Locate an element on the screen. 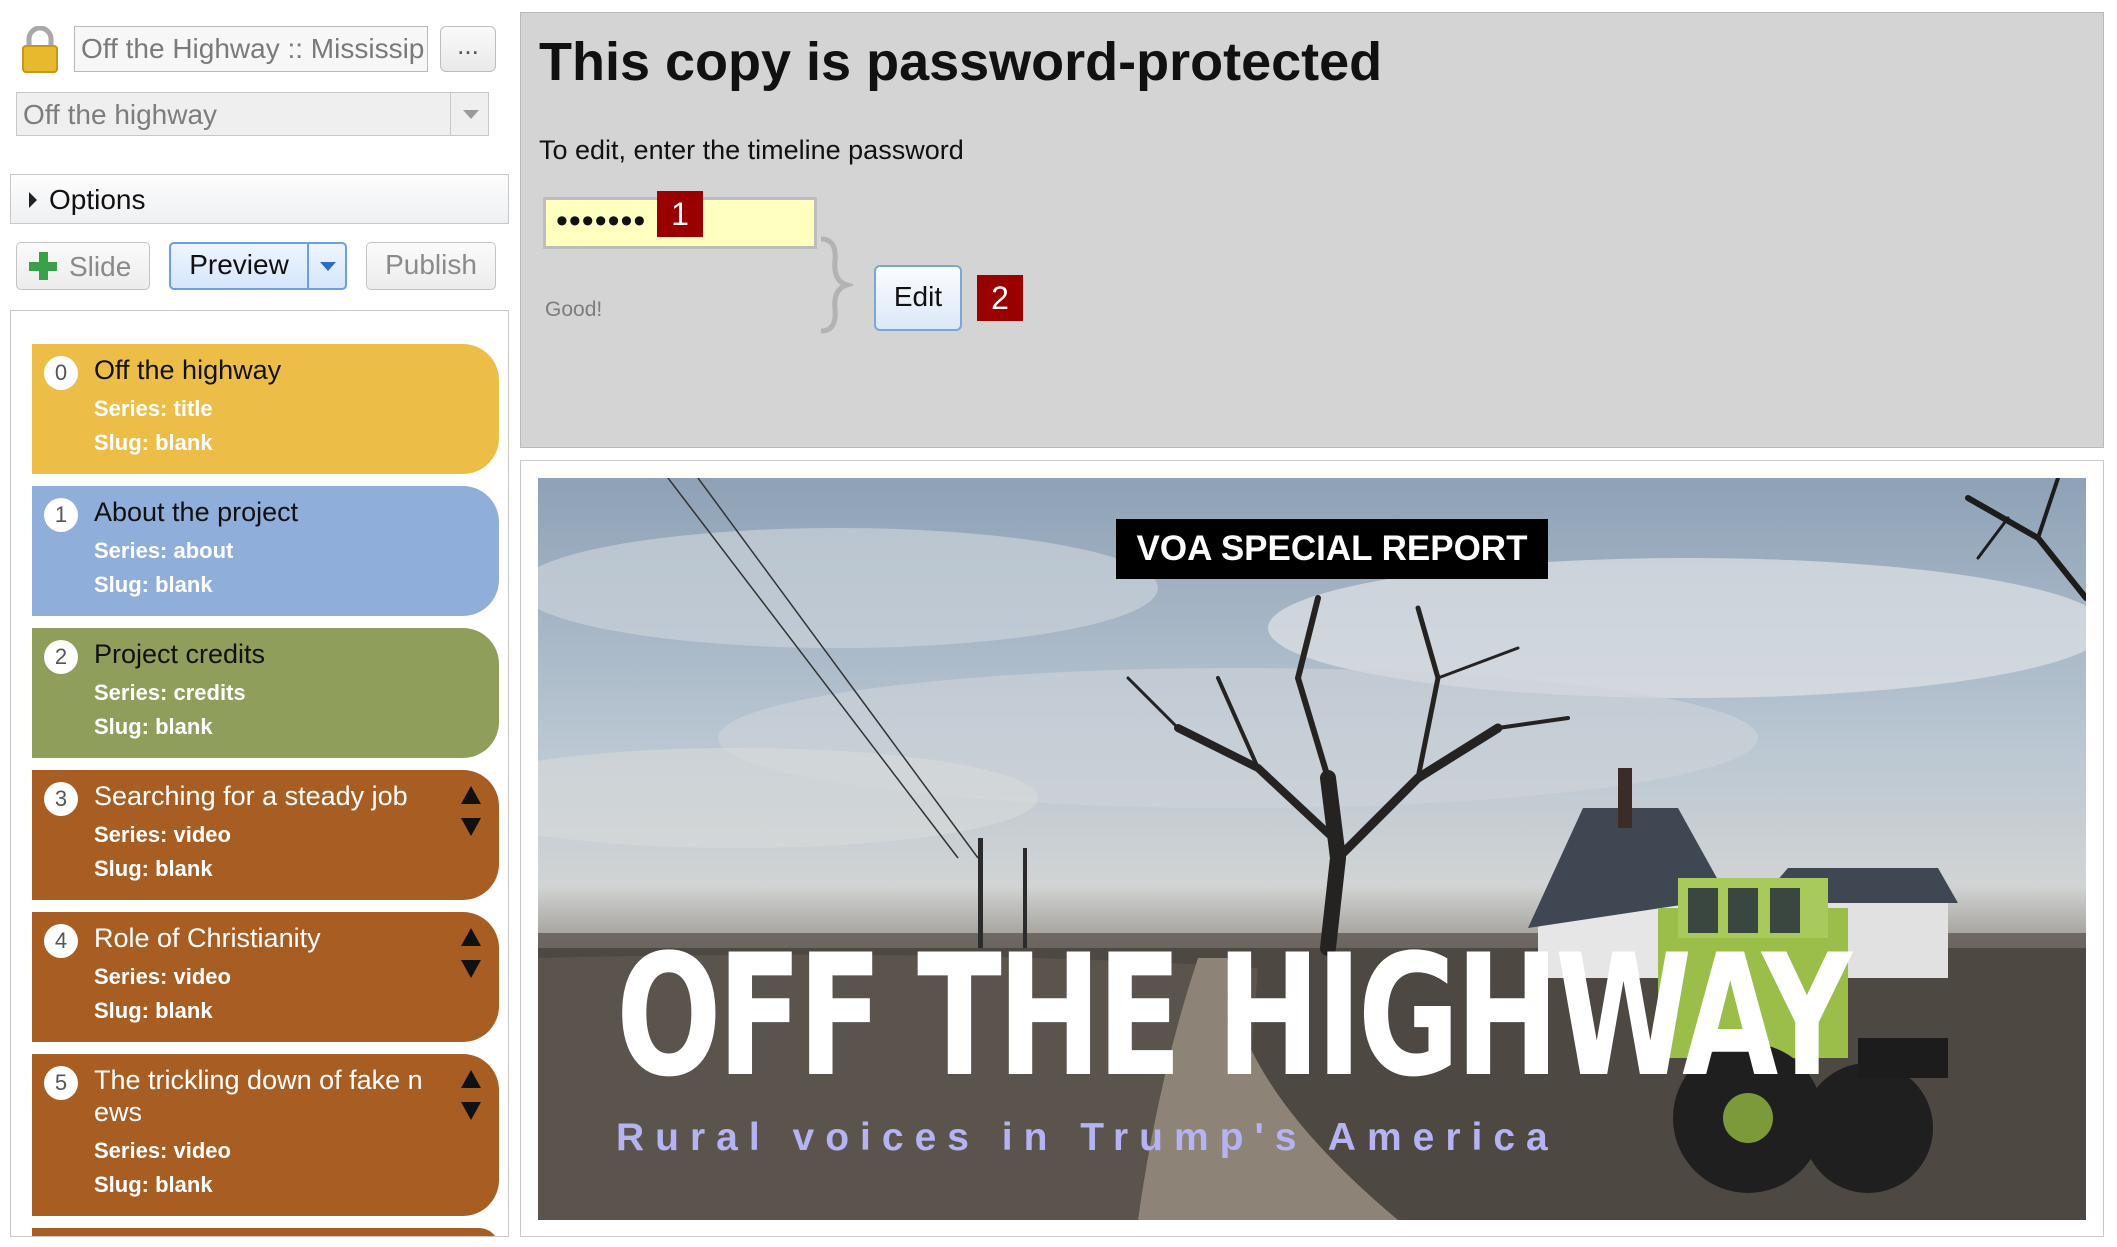 The image size is (2117, 1247). slide-title: Off the highway is located at coordinates (188, 370).